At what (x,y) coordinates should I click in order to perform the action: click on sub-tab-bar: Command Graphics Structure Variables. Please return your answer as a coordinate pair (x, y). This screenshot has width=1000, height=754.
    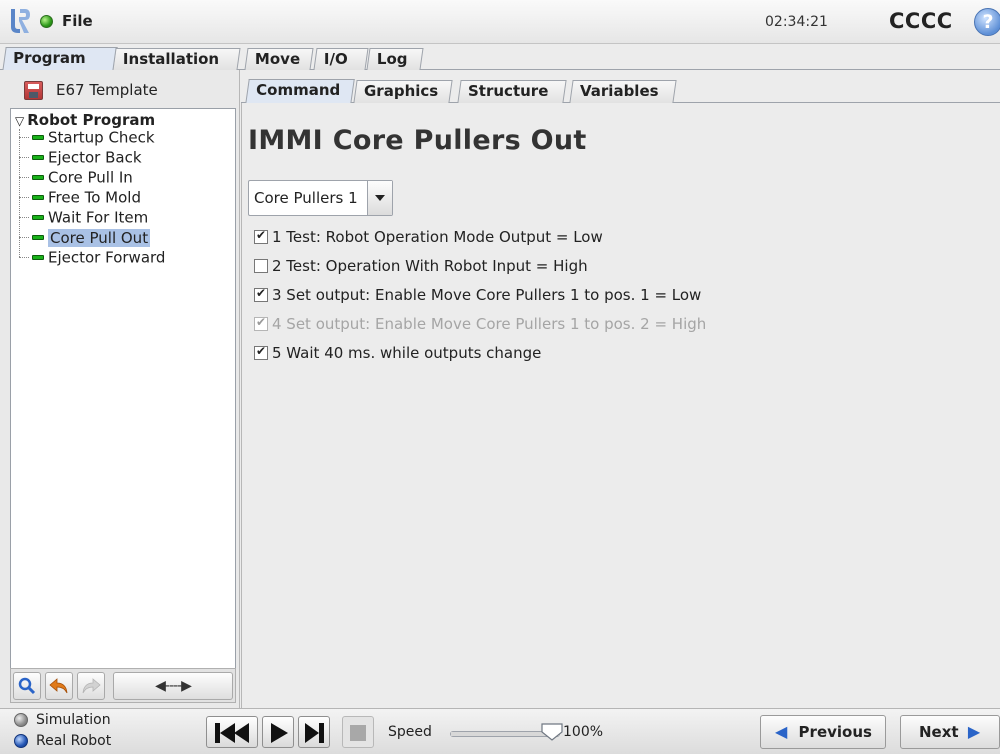
    Looking at the image, I should click on (620, 91).